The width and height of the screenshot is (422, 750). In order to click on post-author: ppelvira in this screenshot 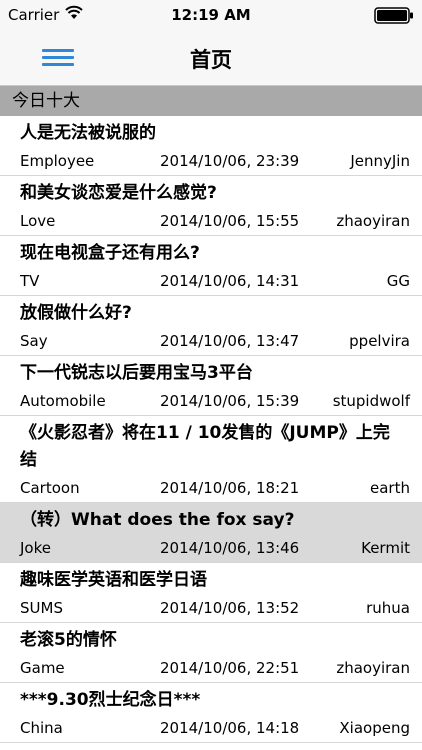, I will do `click(379, 341)`.